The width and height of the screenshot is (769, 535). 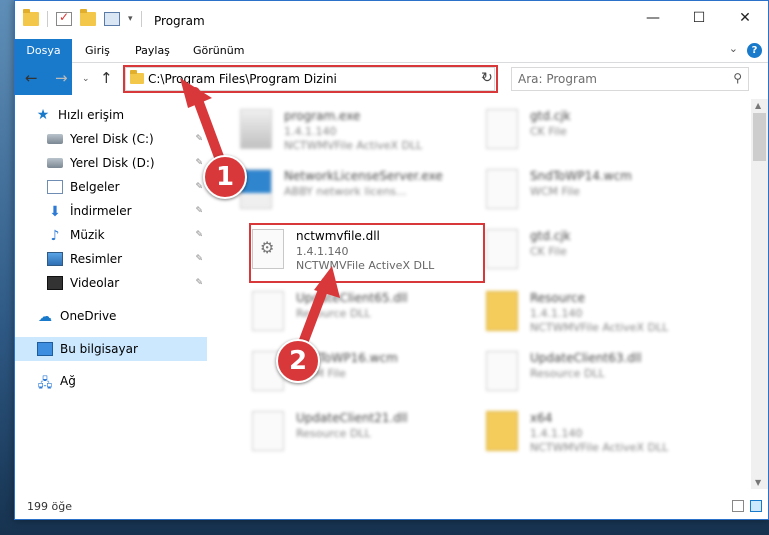 I want to click on sidebar-item-label: Belgeler, so click(x=95, y=187).